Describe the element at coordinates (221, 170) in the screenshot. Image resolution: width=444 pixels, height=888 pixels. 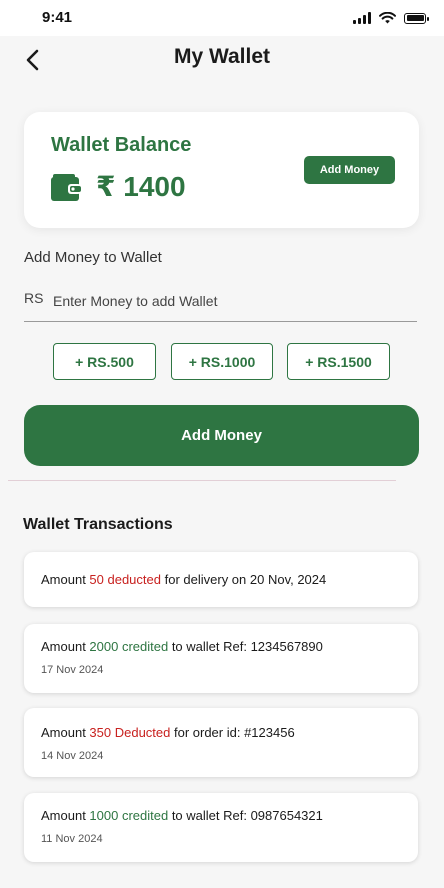
I see `wallet-balance-card: Wallet Balance ₹ 1400 Add Money` at that location.